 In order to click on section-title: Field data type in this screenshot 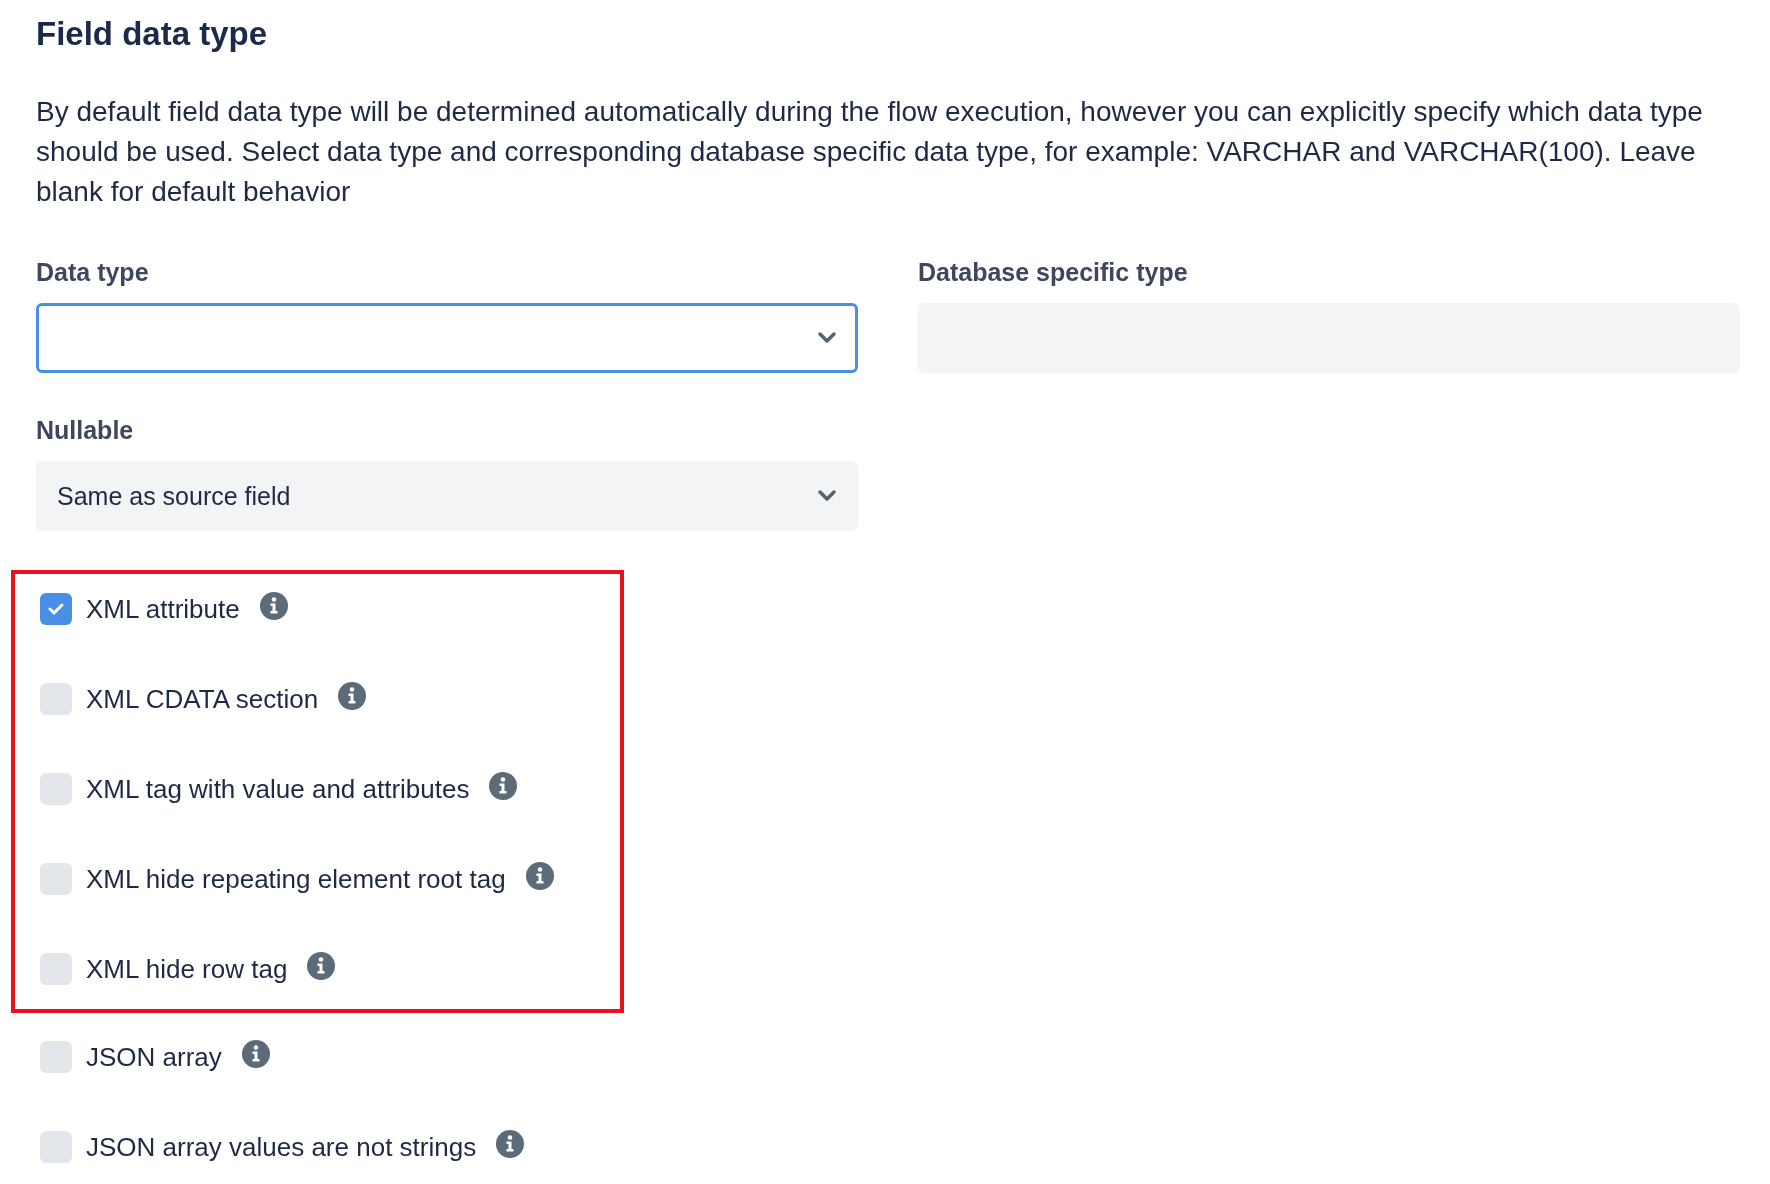, I will do `click(152, 34)`.